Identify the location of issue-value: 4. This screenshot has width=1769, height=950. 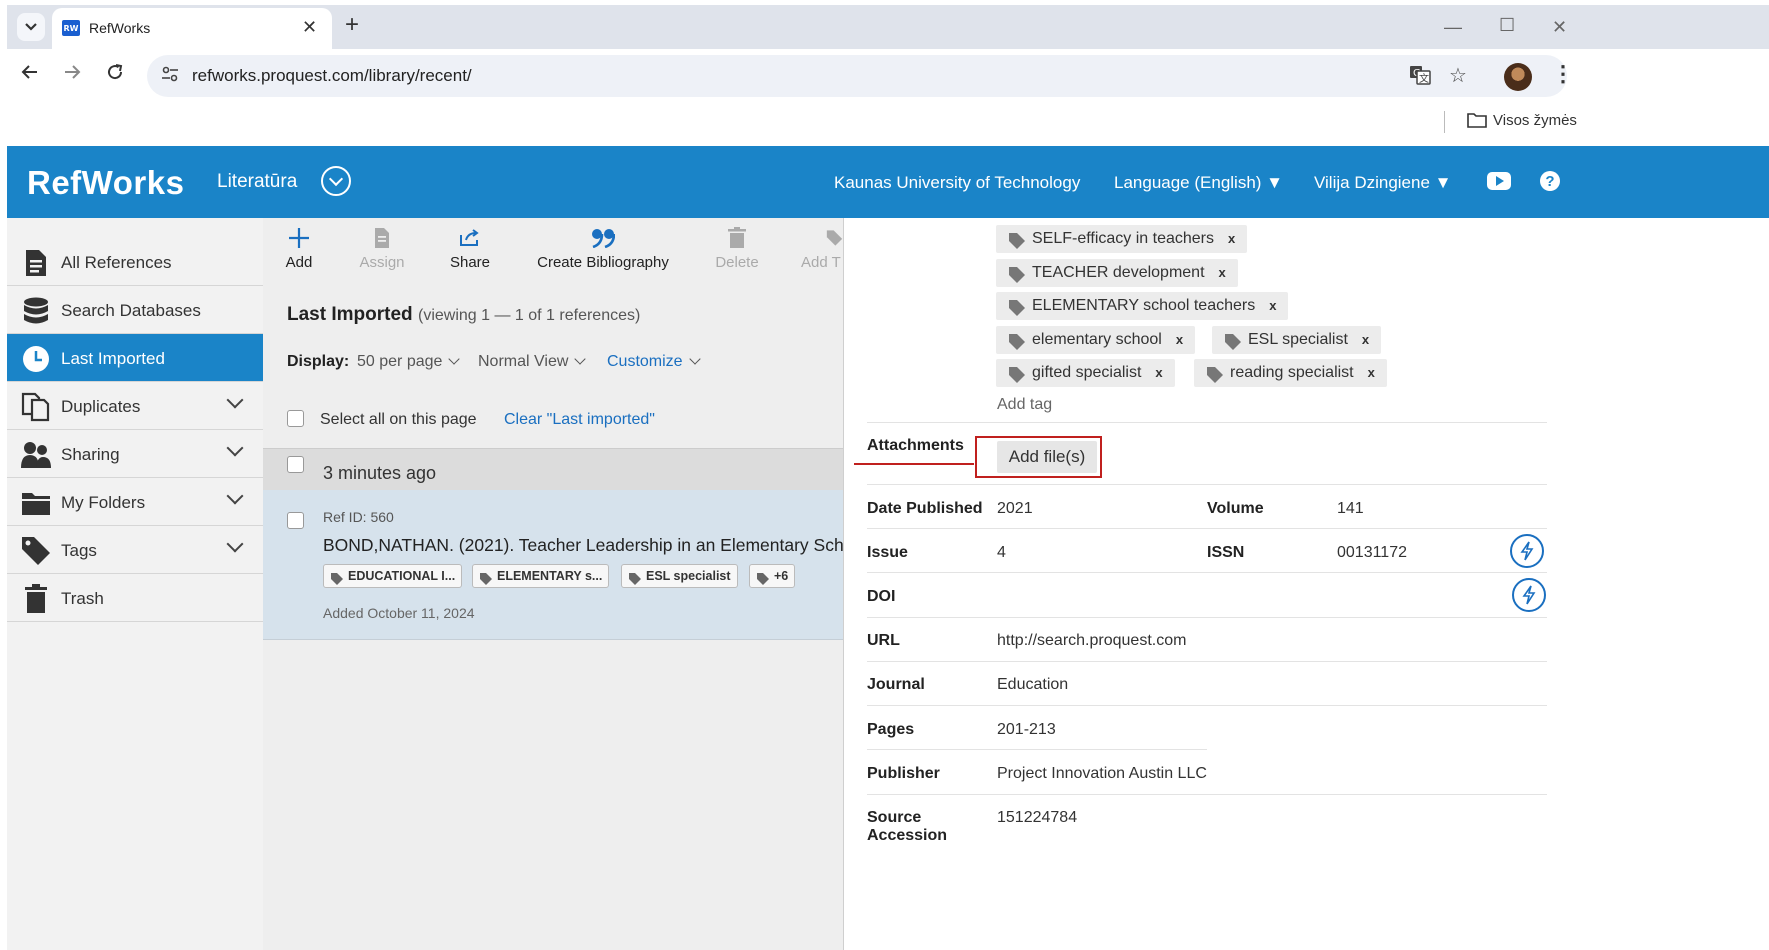
(1001, 553).